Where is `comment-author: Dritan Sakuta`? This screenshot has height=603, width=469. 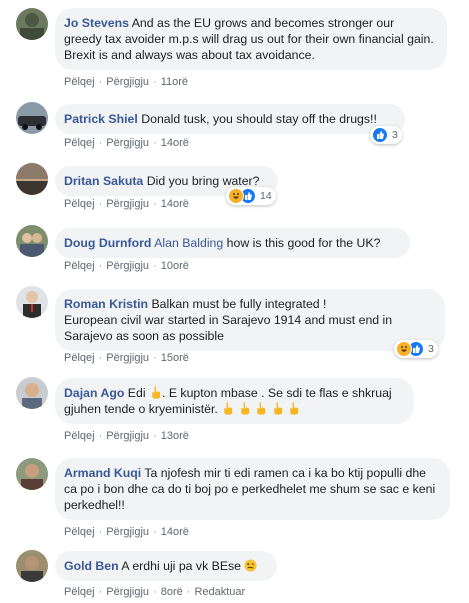 comment-author: Dritan Sakuta is located at coordinates (103, 181).